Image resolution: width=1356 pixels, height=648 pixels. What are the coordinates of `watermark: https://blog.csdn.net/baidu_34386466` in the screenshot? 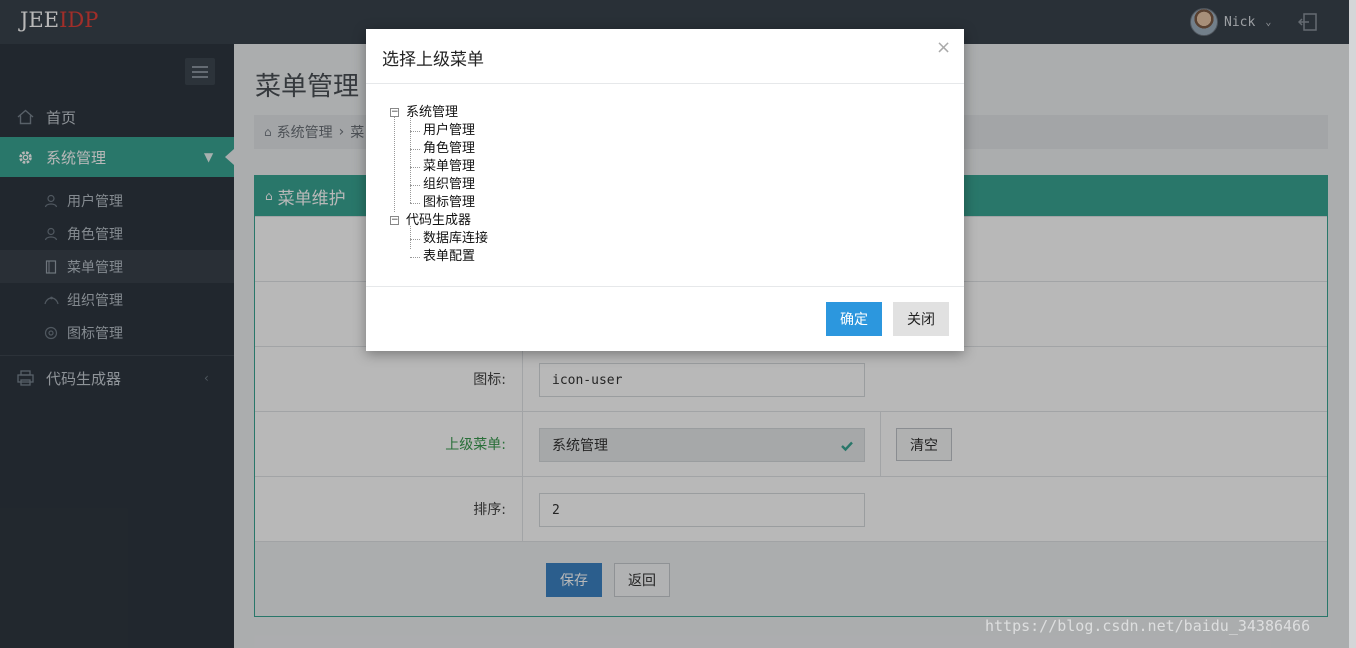 It's located at (1148, 626).